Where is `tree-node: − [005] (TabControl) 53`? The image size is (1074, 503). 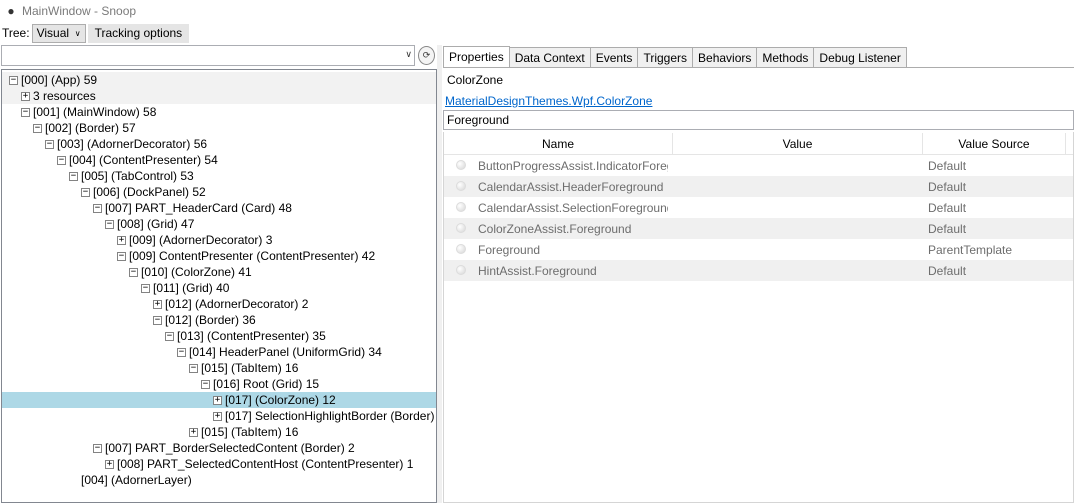 tree-node: − [005] (TabControl) 53 is located at coordinates (219, 176).